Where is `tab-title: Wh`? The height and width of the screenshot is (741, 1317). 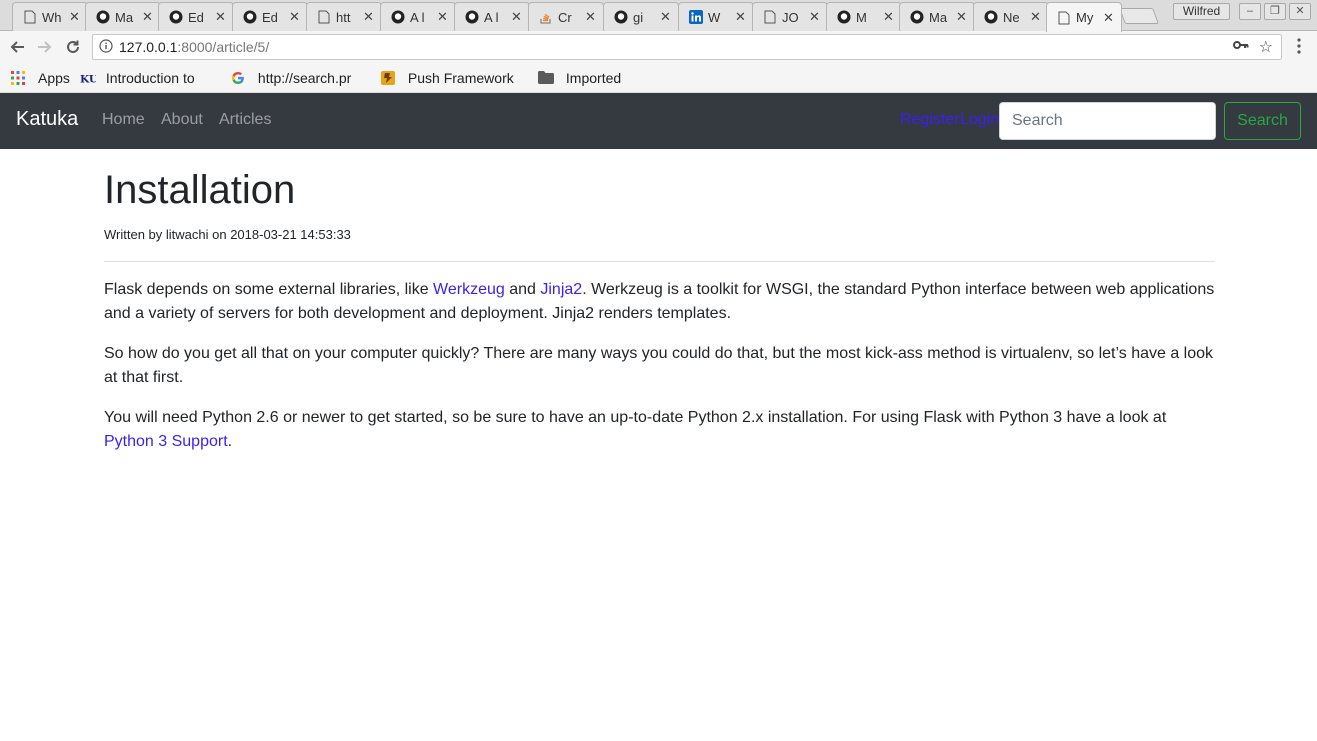
tab-title: Wh is located at coordinates (52, 17).